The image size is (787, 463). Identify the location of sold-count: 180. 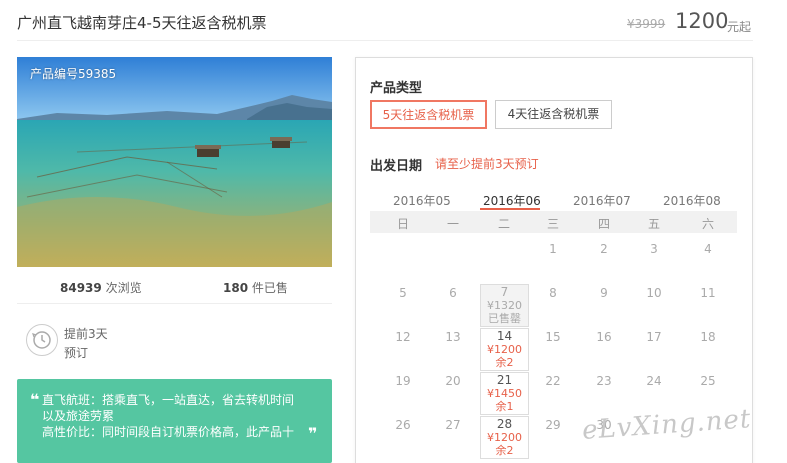
(236, 288).